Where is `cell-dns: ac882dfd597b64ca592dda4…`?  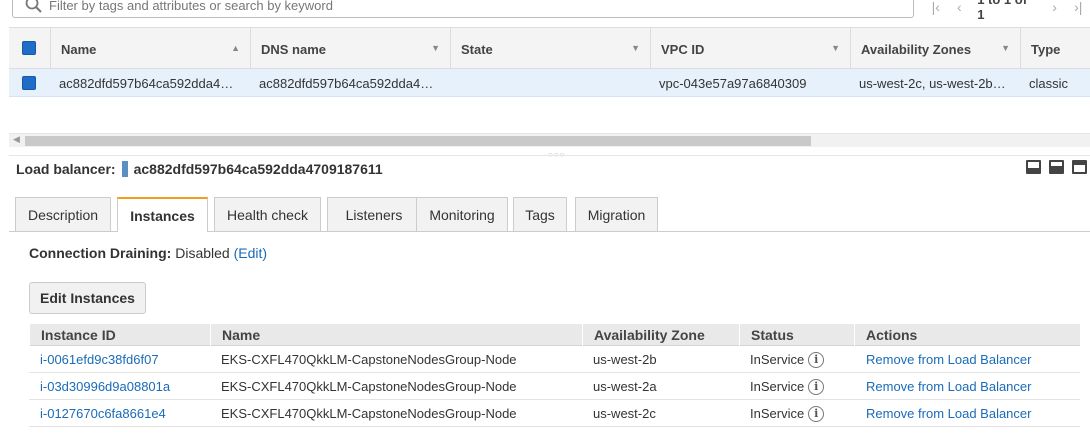 cell-dns: ac882dfd597b64ca592dda4… is located at coordinates (346, 83).